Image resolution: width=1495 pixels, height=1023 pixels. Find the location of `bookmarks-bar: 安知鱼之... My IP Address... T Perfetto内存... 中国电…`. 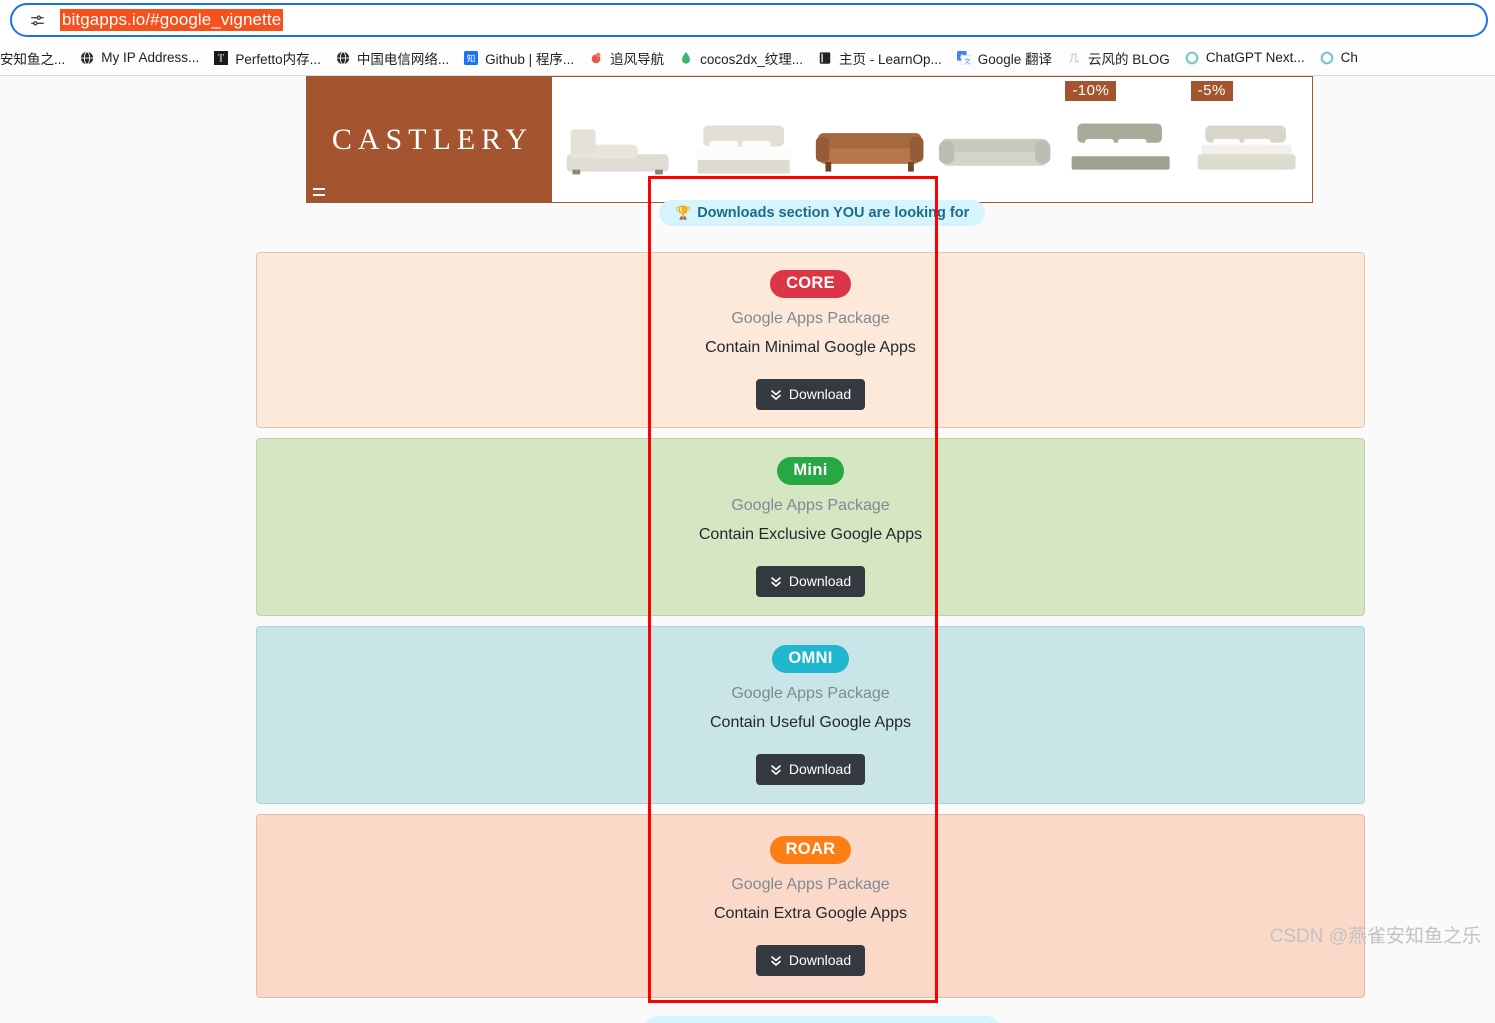

bookmarks-bar: 安知鱼之... My IP Address... T Perfetto内存... 中国电… is located at coordinates (747, 58).